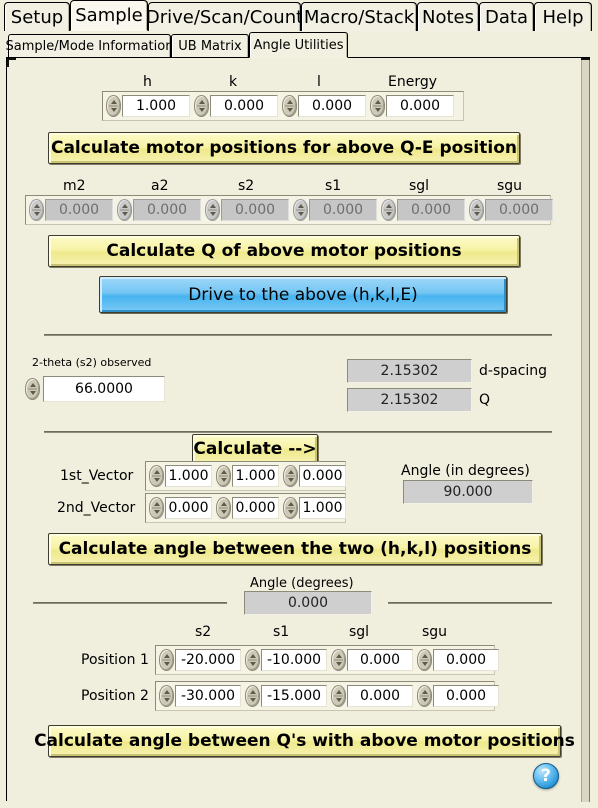 The width and height of the screenshot is (598, 808). I want to click on main-tab-setup: Setup, so click(37, 16).